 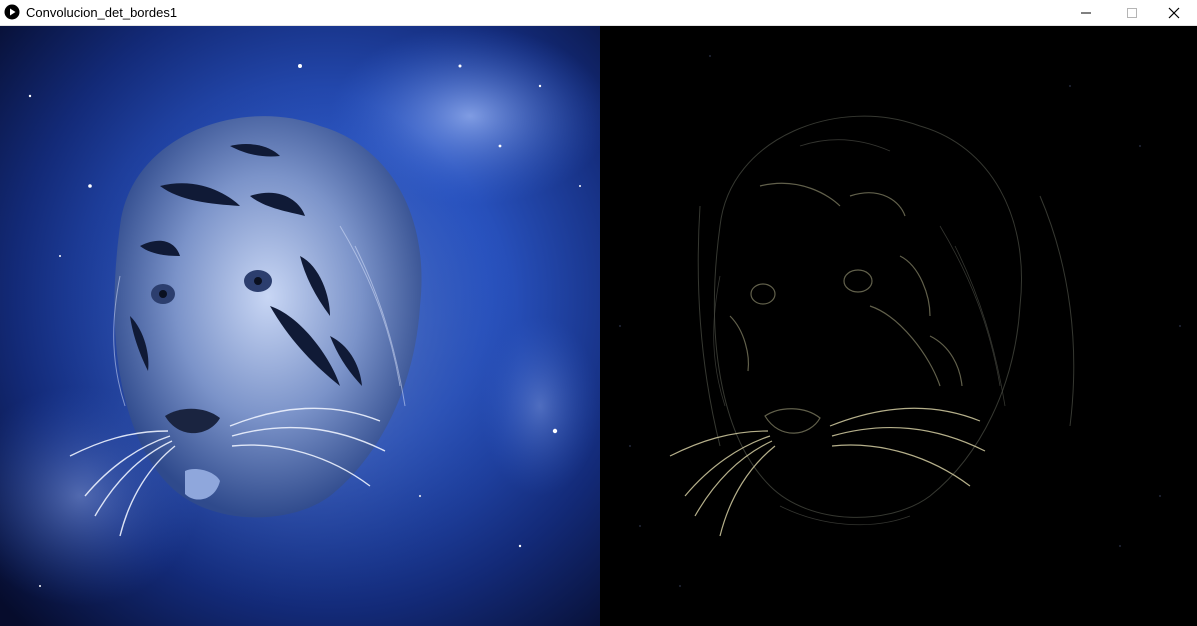 I want to click on close-icon, so click(x=1174, y=13).